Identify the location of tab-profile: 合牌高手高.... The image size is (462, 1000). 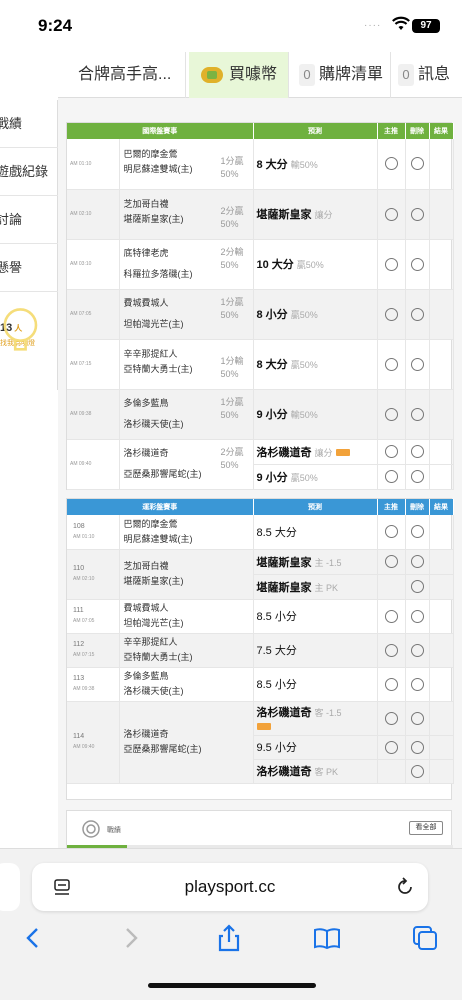
(122, 75).